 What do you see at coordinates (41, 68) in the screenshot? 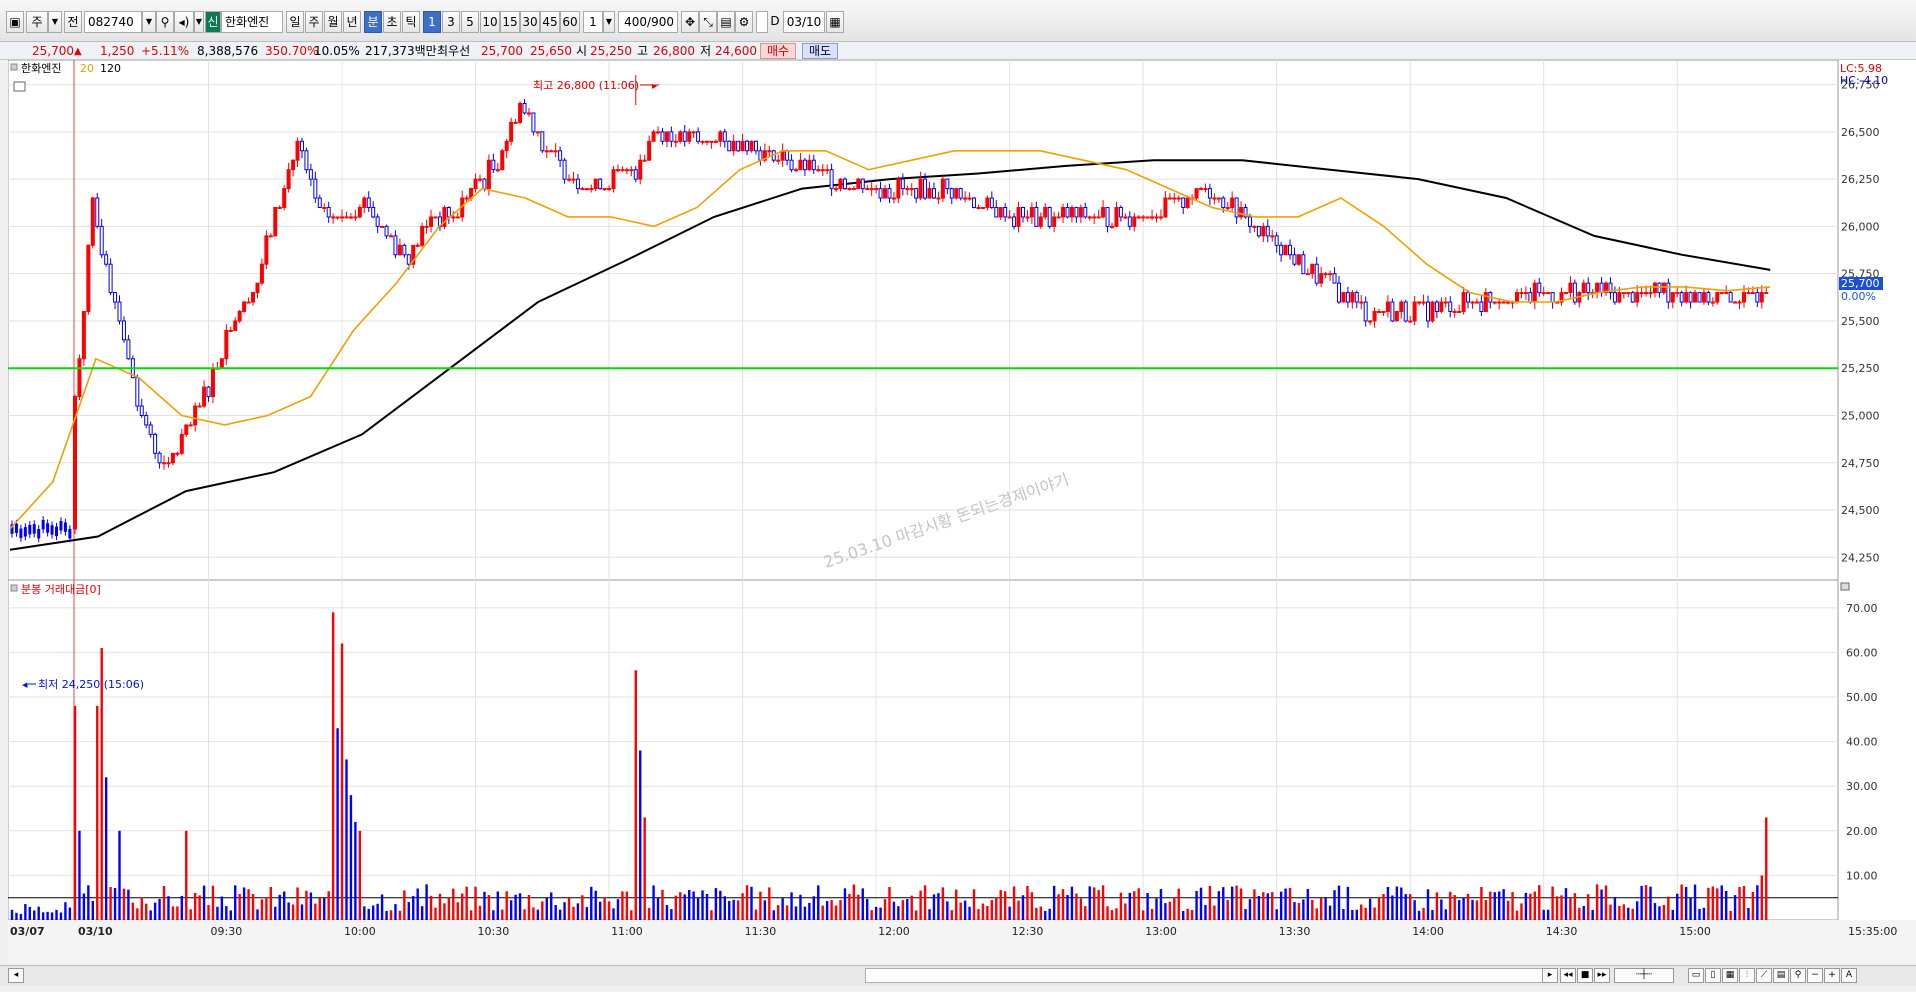
I see `legend-stock-name: 한화엔진` at bounding box center [41, 68].